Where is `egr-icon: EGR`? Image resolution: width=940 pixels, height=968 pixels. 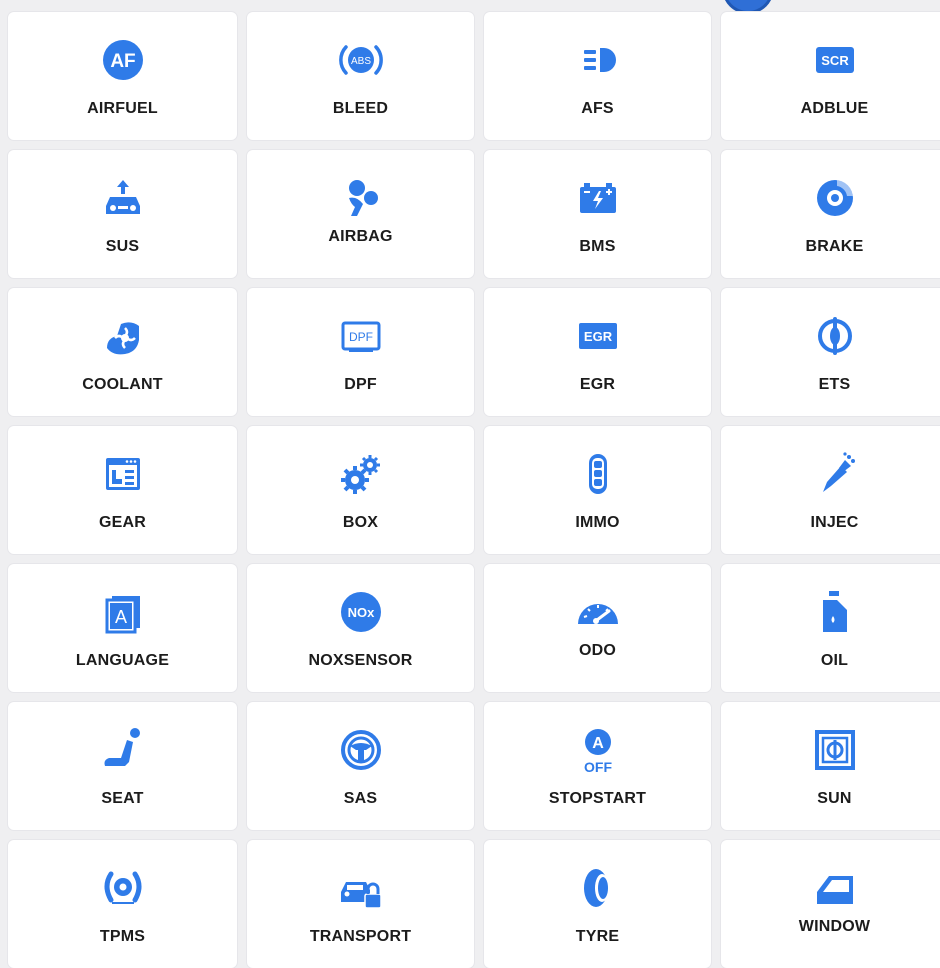 egr-icon: EGR is located at coordinates (598, 336).